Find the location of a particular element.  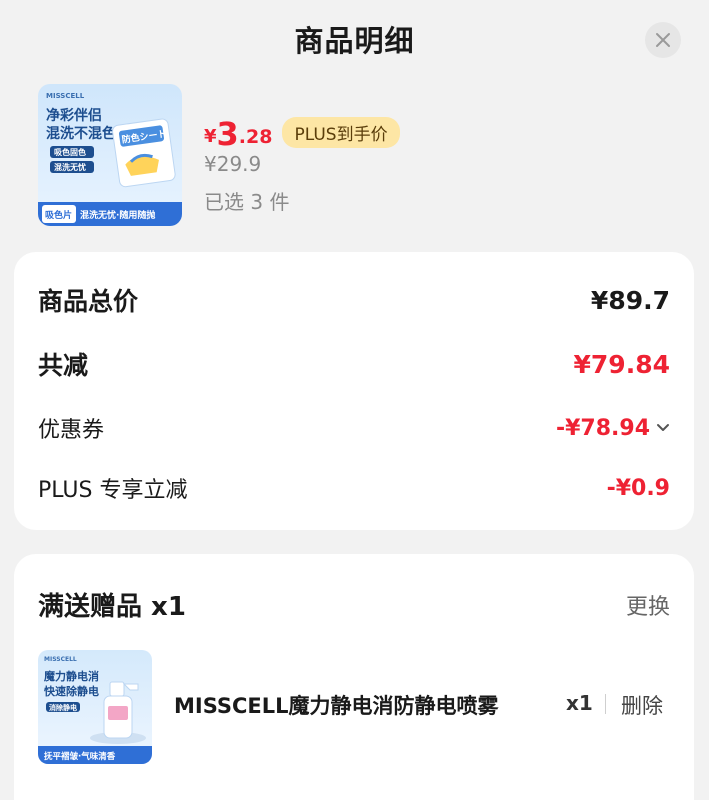

gift-thumbnail: MISSCELL 魔力静电消 快速除静电 消除静电 抚平褶皱·气味清香 is located at coordinates (95, 707).